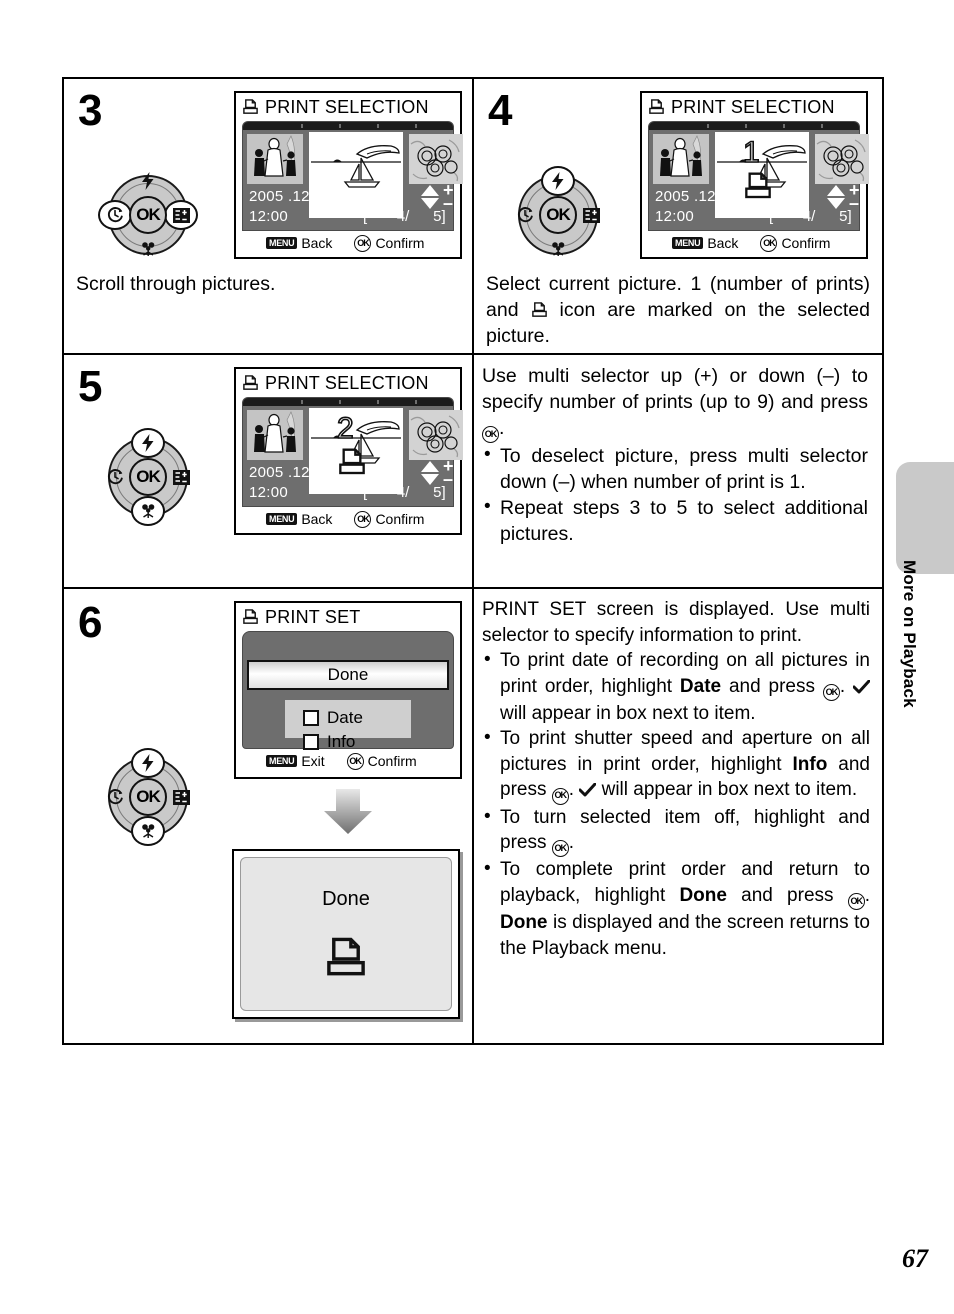  I want to click on screen-title: PRINT SELECTION, so click(347, 106).